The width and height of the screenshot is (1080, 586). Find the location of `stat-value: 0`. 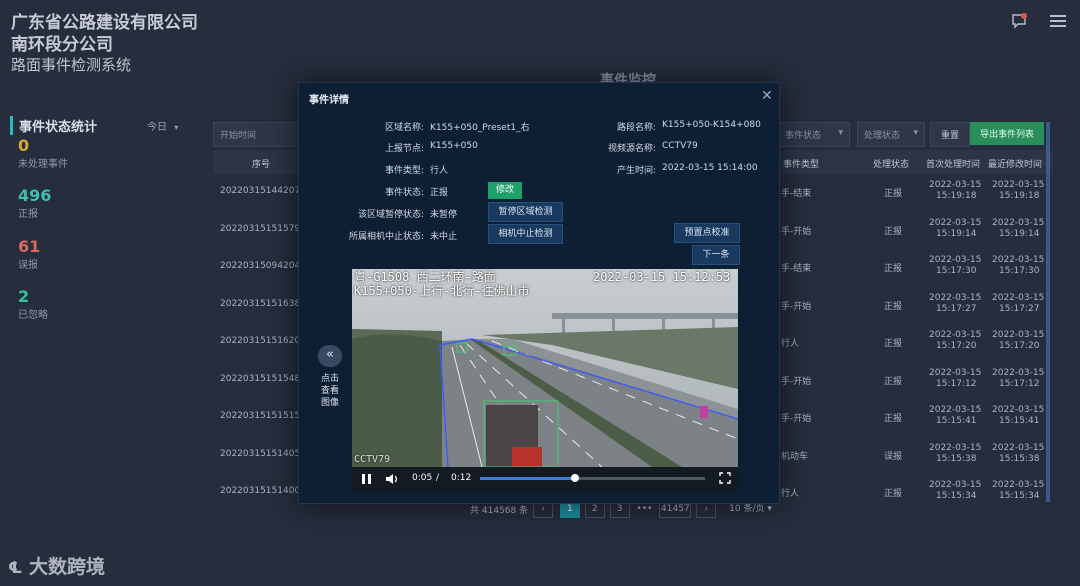

stat-value: 0 is located at coordinates (24, 145).